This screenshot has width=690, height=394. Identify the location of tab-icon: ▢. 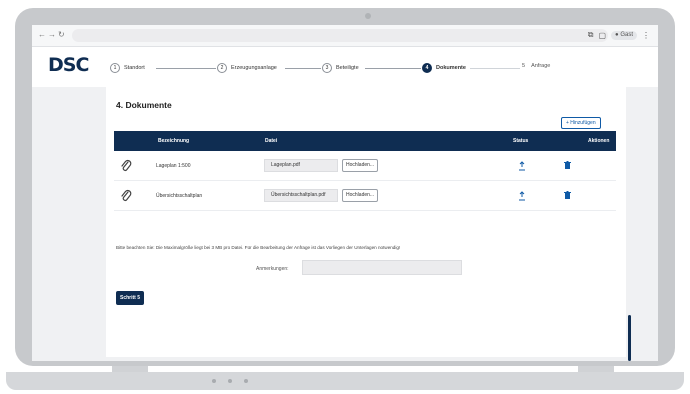
(602, 35).